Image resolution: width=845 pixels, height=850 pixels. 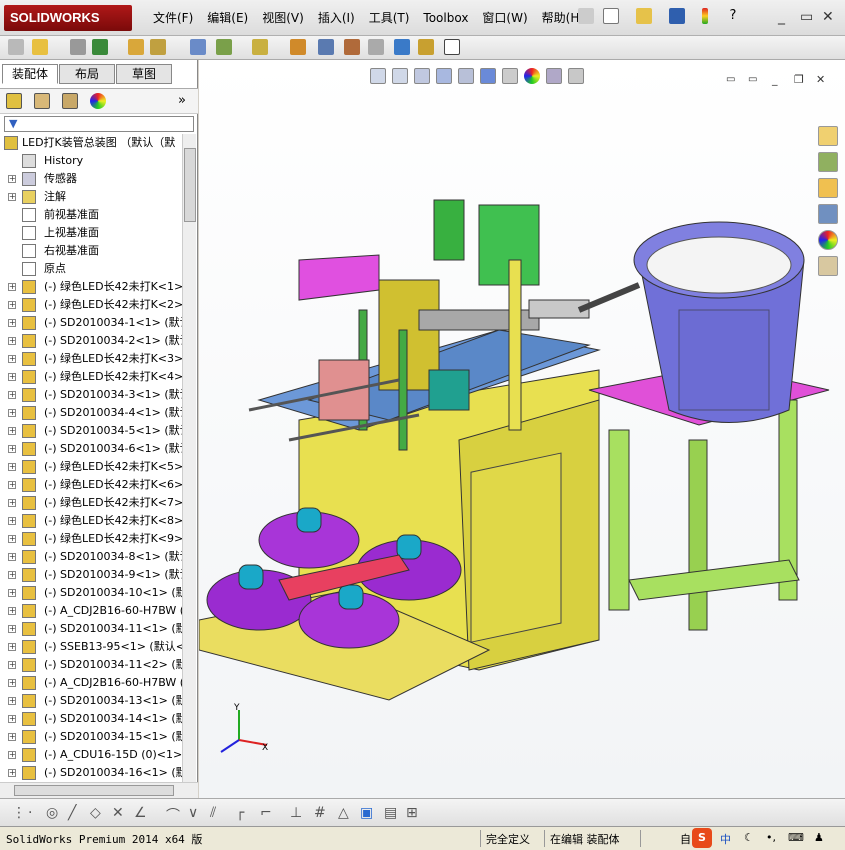 I want to click on tree-item: 上视基准面, so click(x=91, y=233).